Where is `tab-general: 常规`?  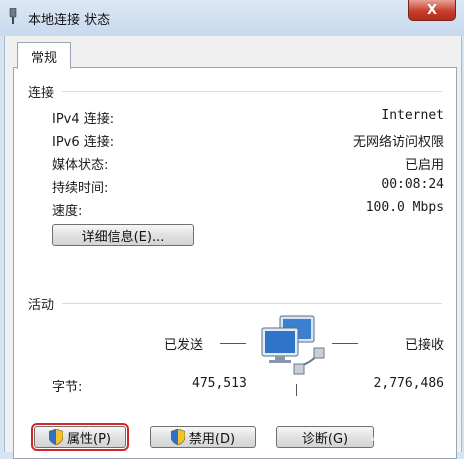 tab-general: 常规 is located at coordinates (44, 55).